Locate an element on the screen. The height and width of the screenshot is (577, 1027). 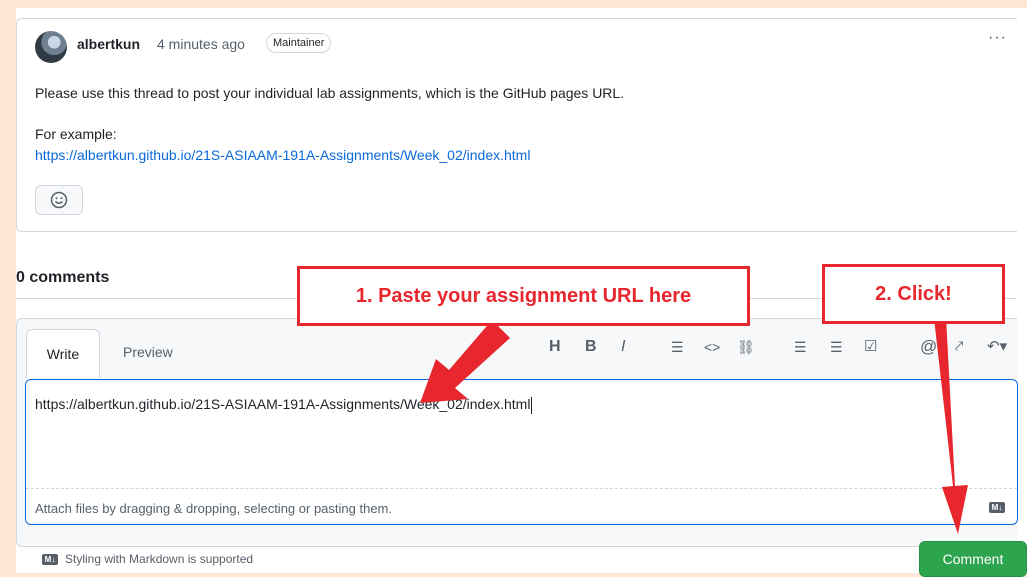
smiley-icon is located at coordinates (59, 200).